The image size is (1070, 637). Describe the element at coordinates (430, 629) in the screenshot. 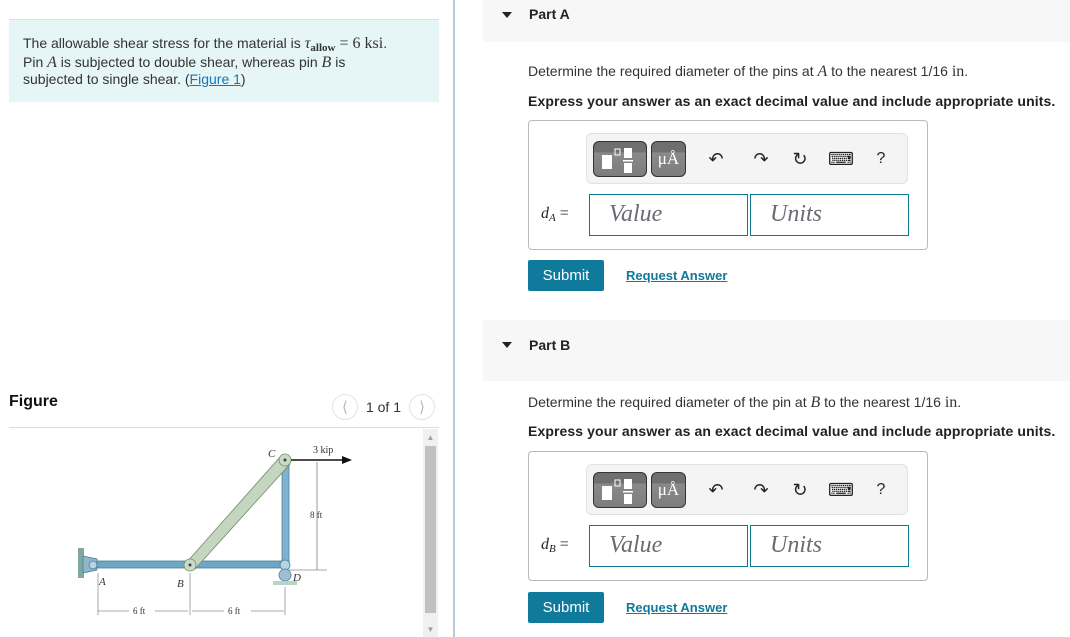

I see `scroll-down-icon: ▼` at that location.